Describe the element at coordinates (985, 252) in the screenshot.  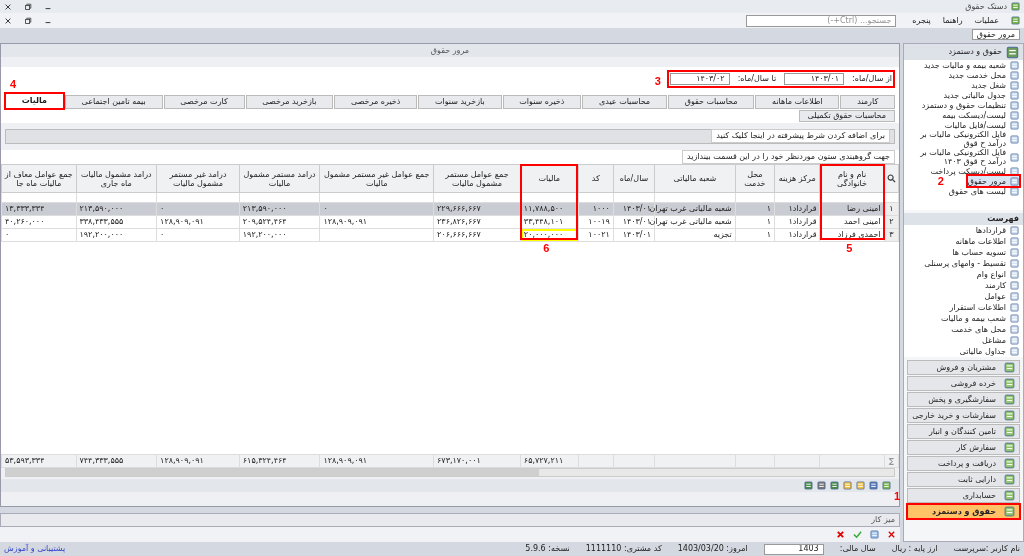
I see `list-item: تسویه حساب ها` at that location.